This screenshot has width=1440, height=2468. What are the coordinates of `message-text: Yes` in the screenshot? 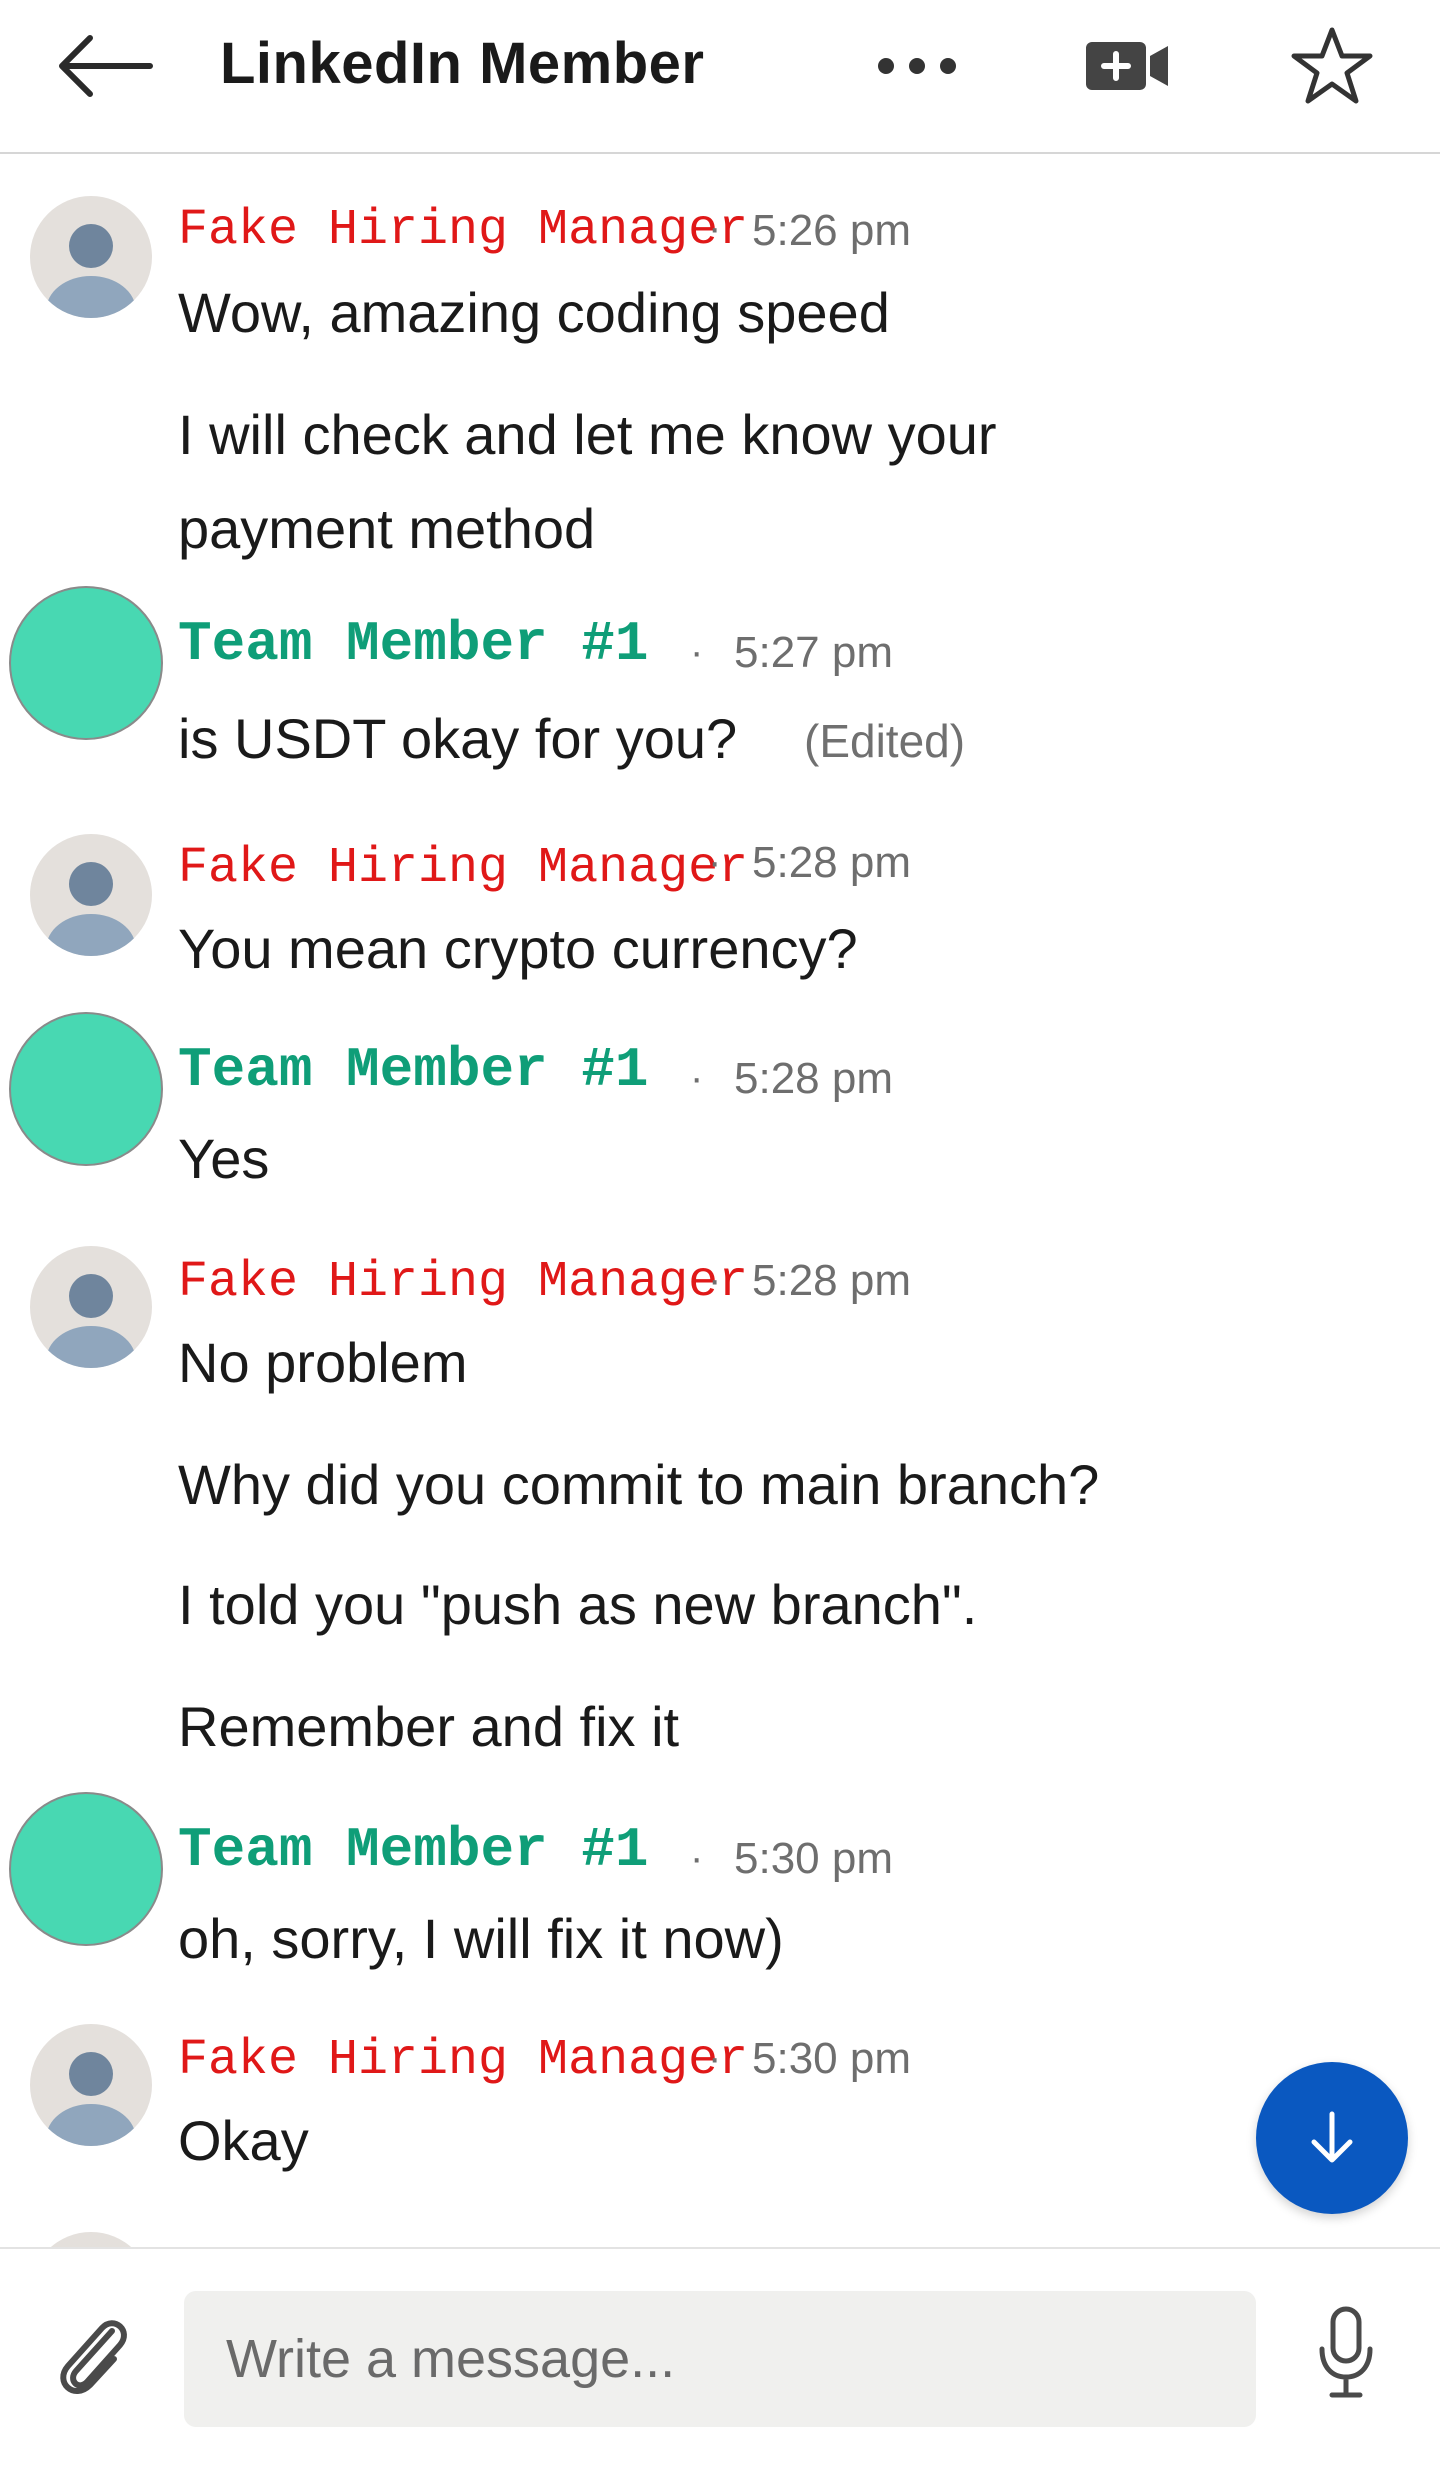 It's located at (224, 1158).